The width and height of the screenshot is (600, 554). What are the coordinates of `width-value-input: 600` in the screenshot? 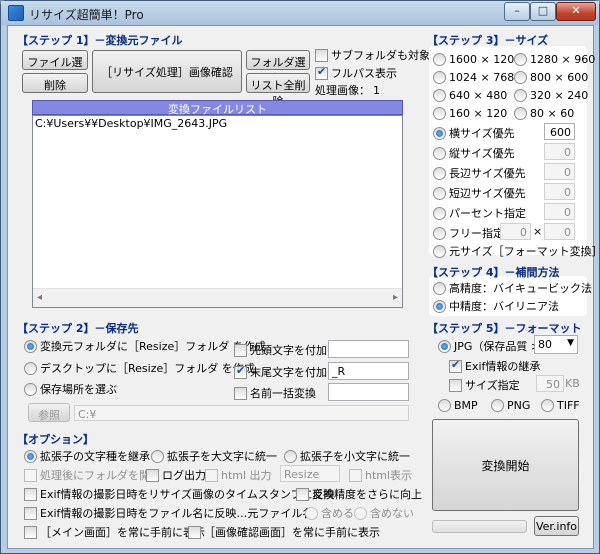 It's located at (559, 131).